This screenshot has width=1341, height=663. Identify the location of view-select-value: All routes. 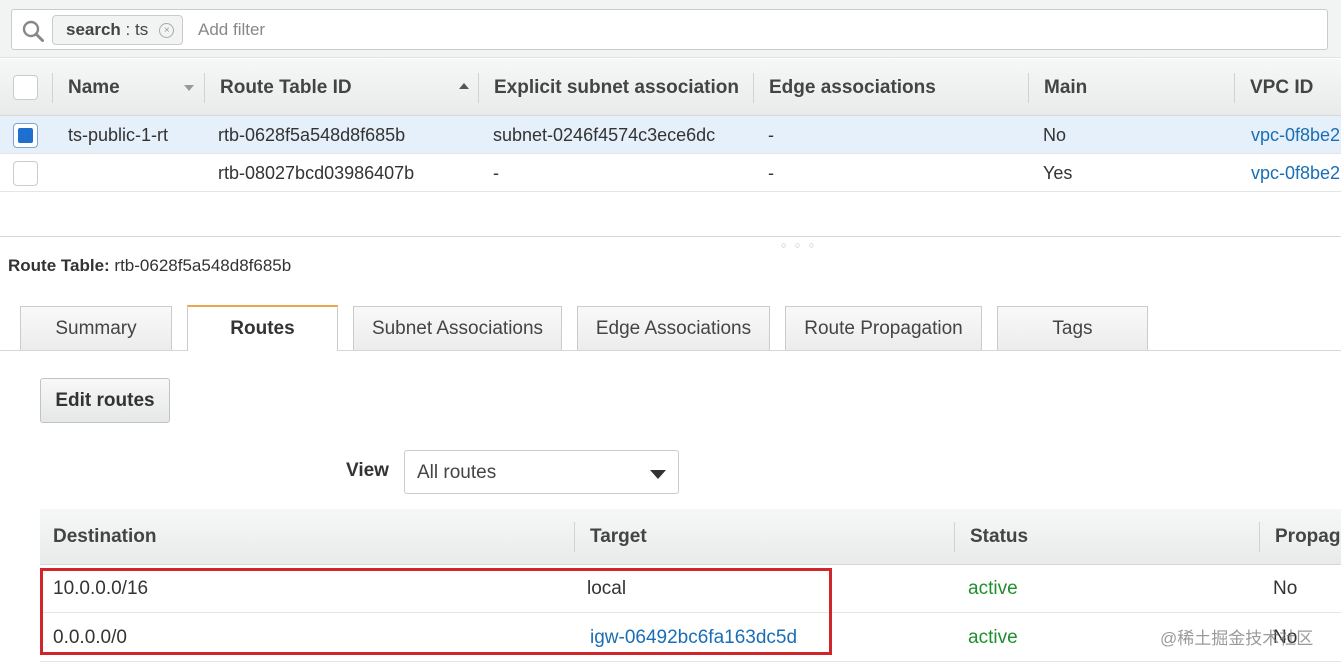
(457, 472).